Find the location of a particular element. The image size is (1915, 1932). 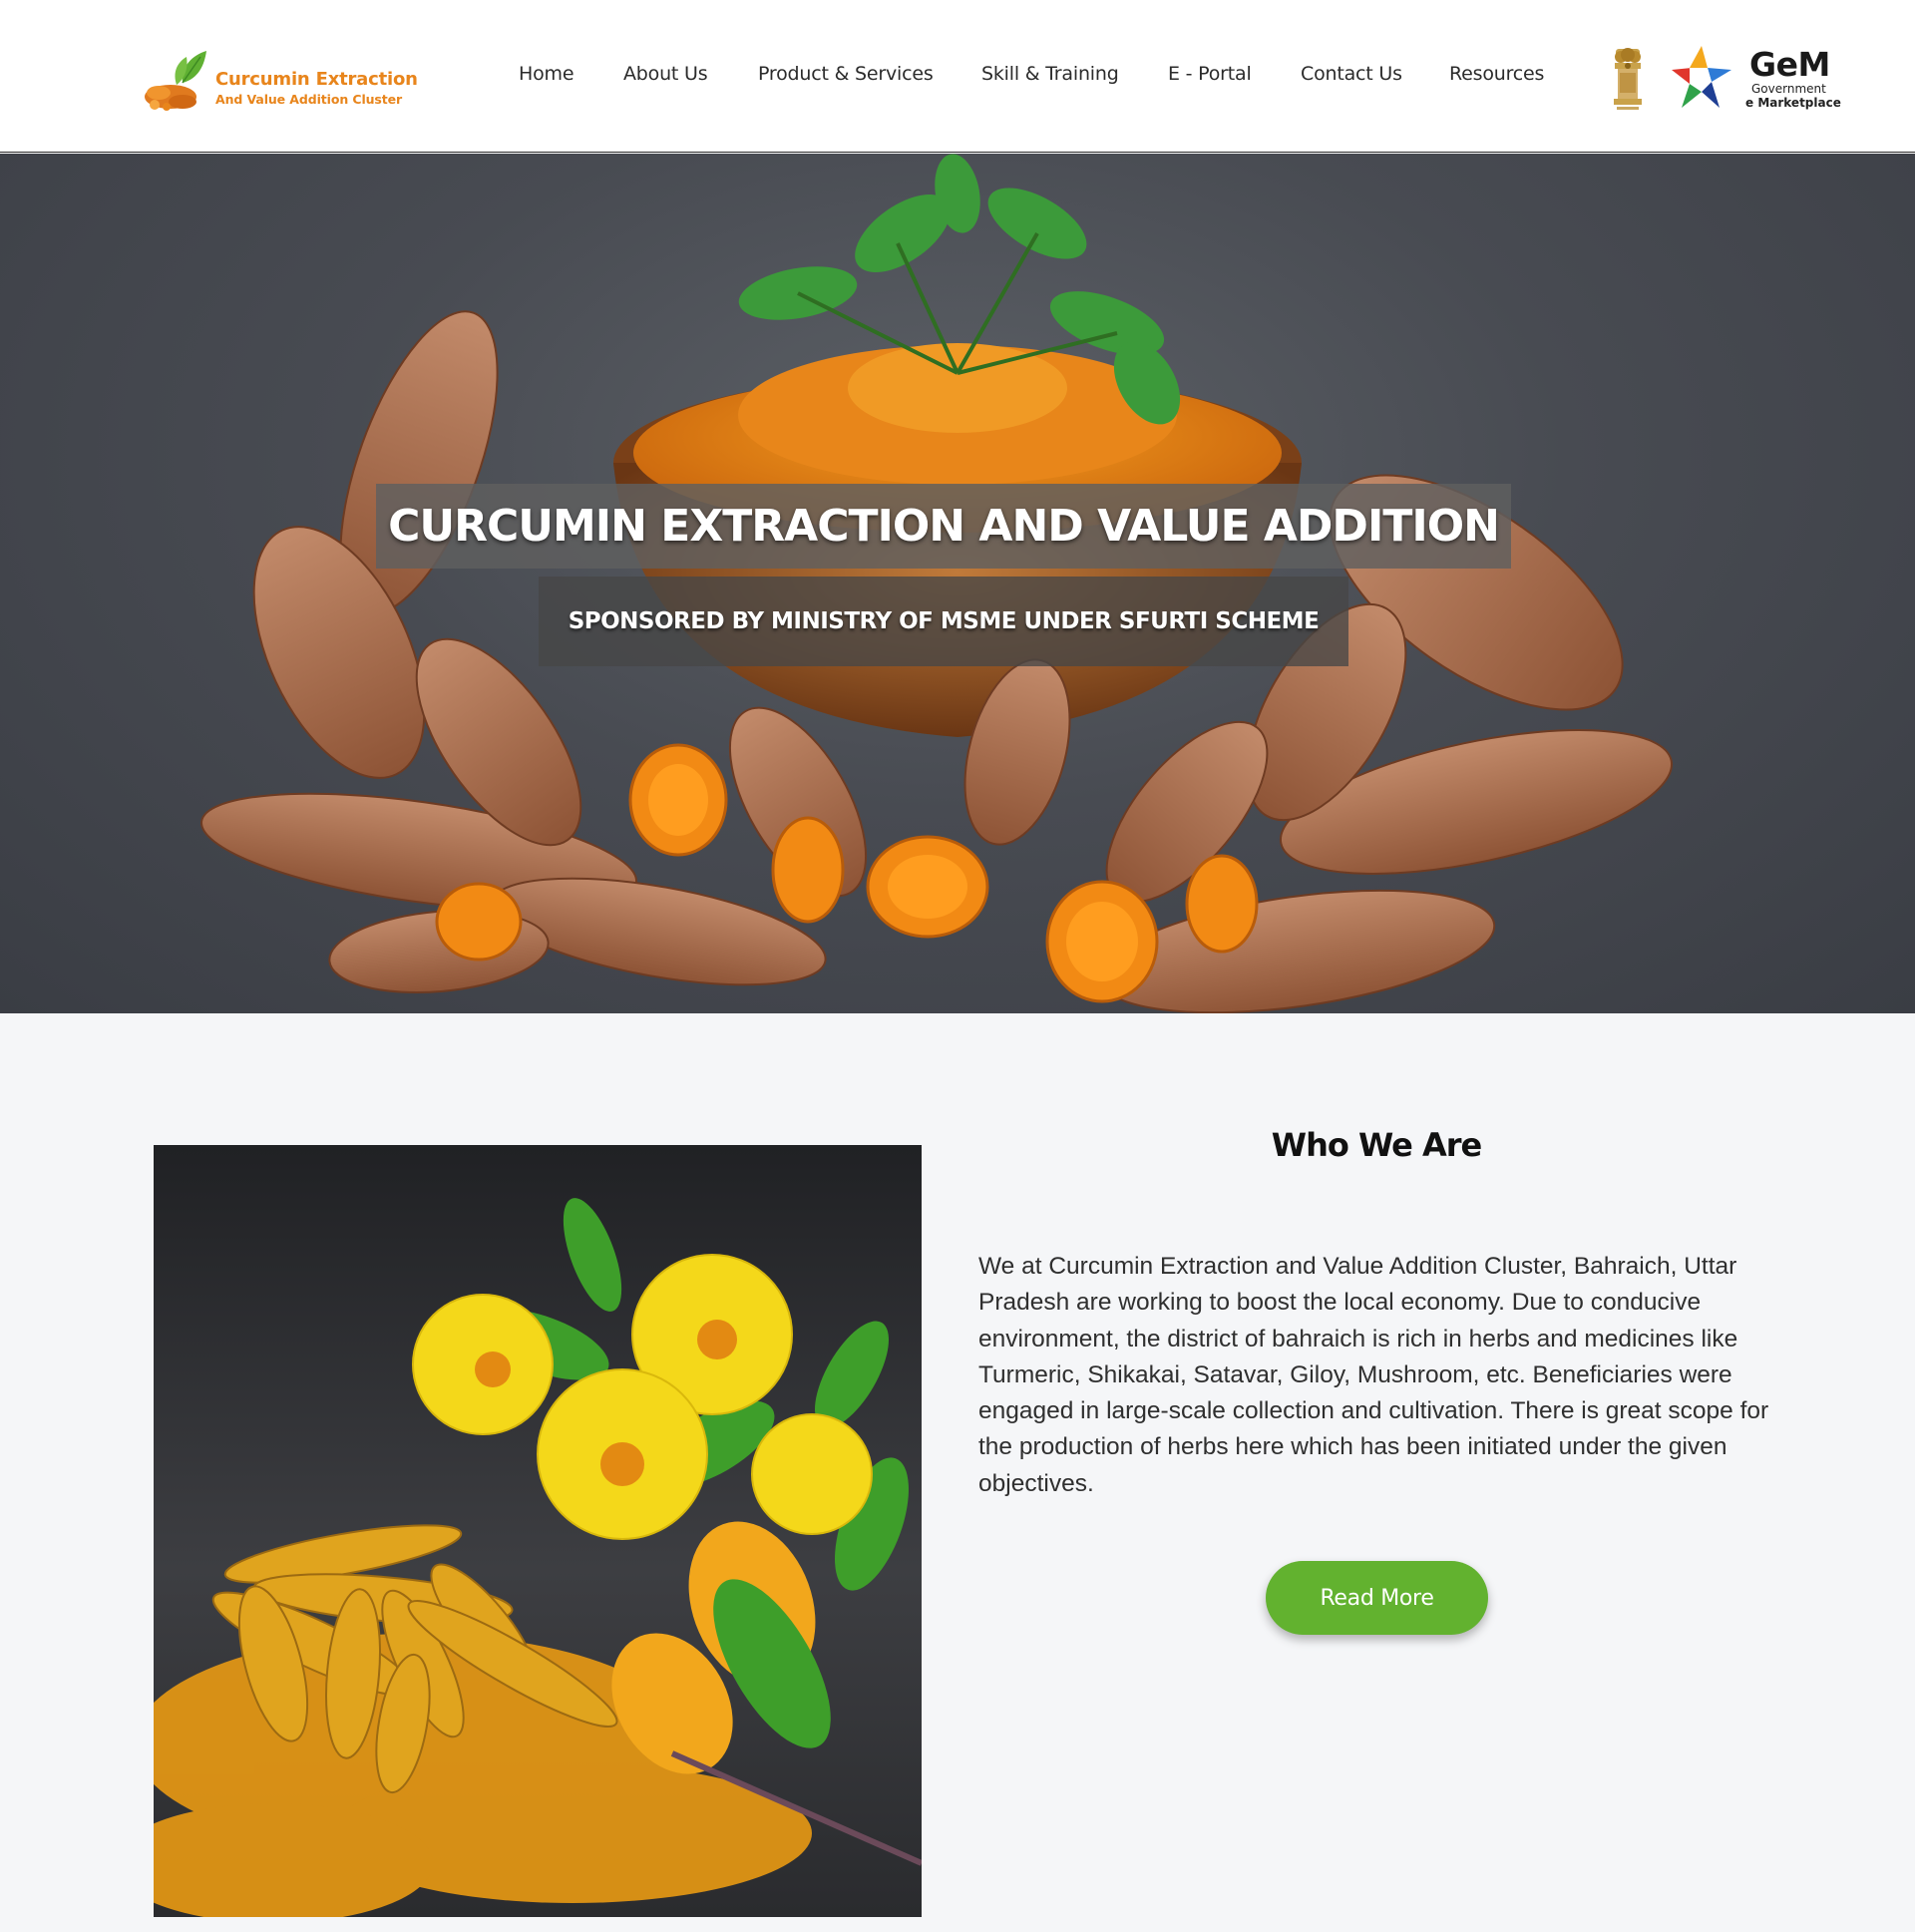

gem-title: GeM is located at coordinates (1789, 65).